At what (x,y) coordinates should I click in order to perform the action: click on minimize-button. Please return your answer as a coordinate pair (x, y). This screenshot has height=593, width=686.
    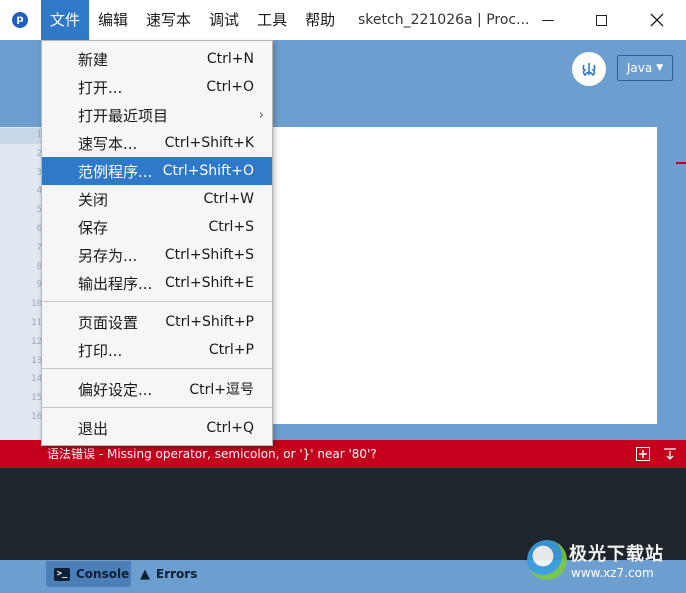
    Looking at the image, I should click on (548, 20).